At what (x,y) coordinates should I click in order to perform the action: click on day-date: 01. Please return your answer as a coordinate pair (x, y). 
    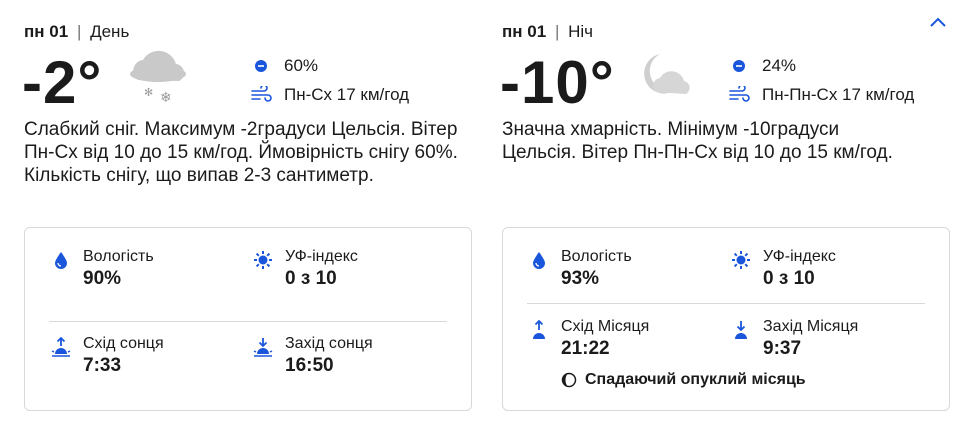
    Looking at the image, I should click on (59, 31).